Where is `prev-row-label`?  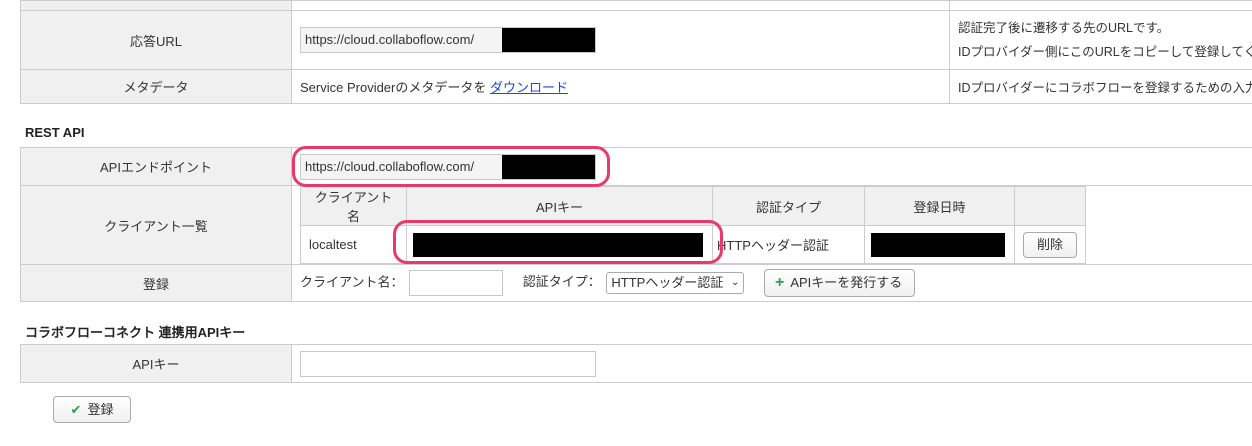
prev-row-label is located at coordinates (156, 5).